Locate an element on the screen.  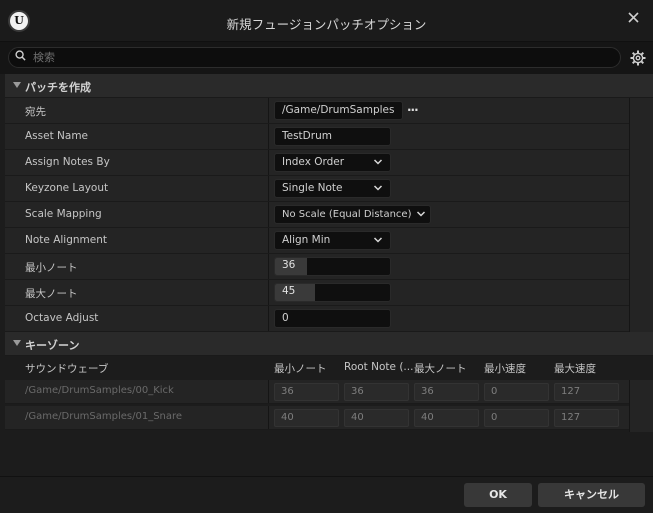
property-row-min-note: 最小ノート 36 is located at coordinates (317, 267).